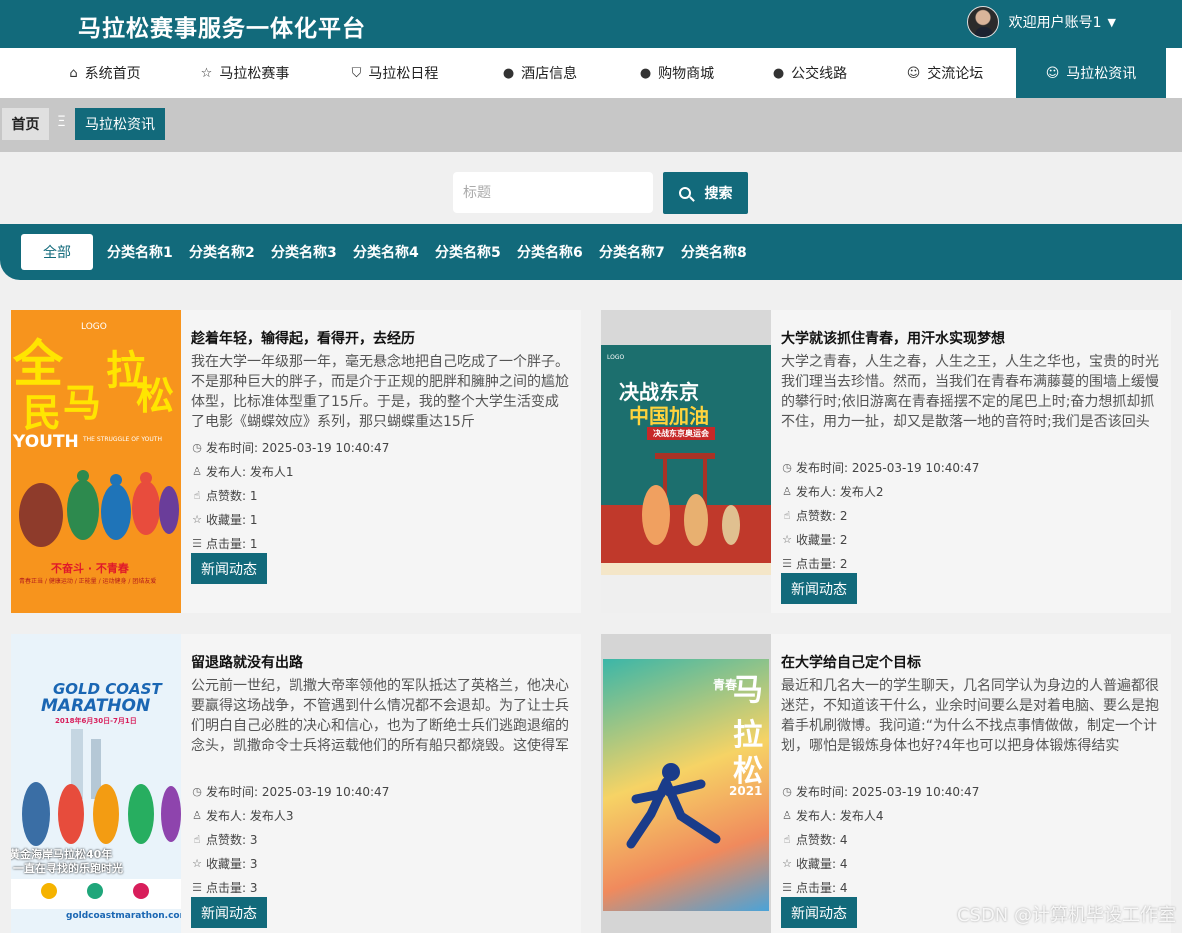  Describe the element at coordinates (68, 868) in the screenshot. I see `poster-caption: 一直在寻找的乐跑时光` at that location.